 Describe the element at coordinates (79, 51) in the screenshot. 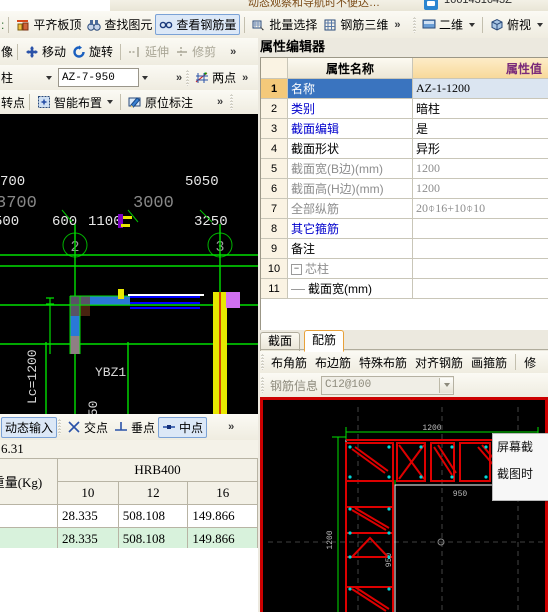

I see `rotate-icon` at that location.